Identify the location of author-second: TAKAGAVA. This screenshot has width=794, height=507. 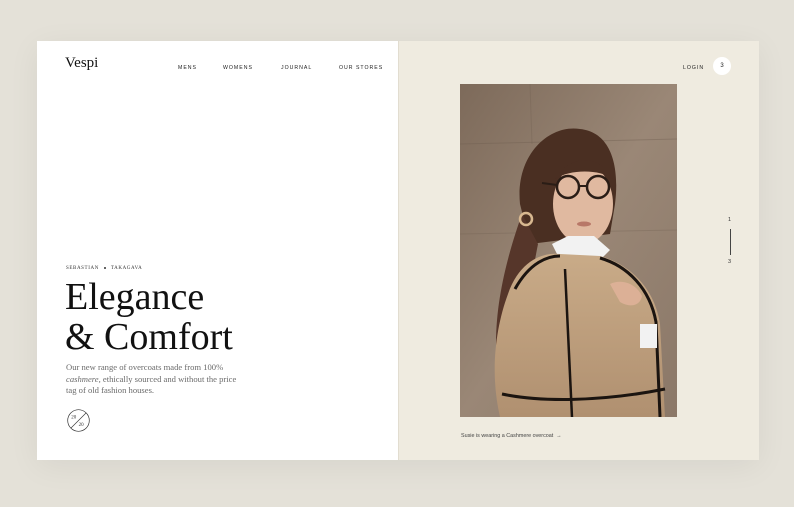
(126, 268).